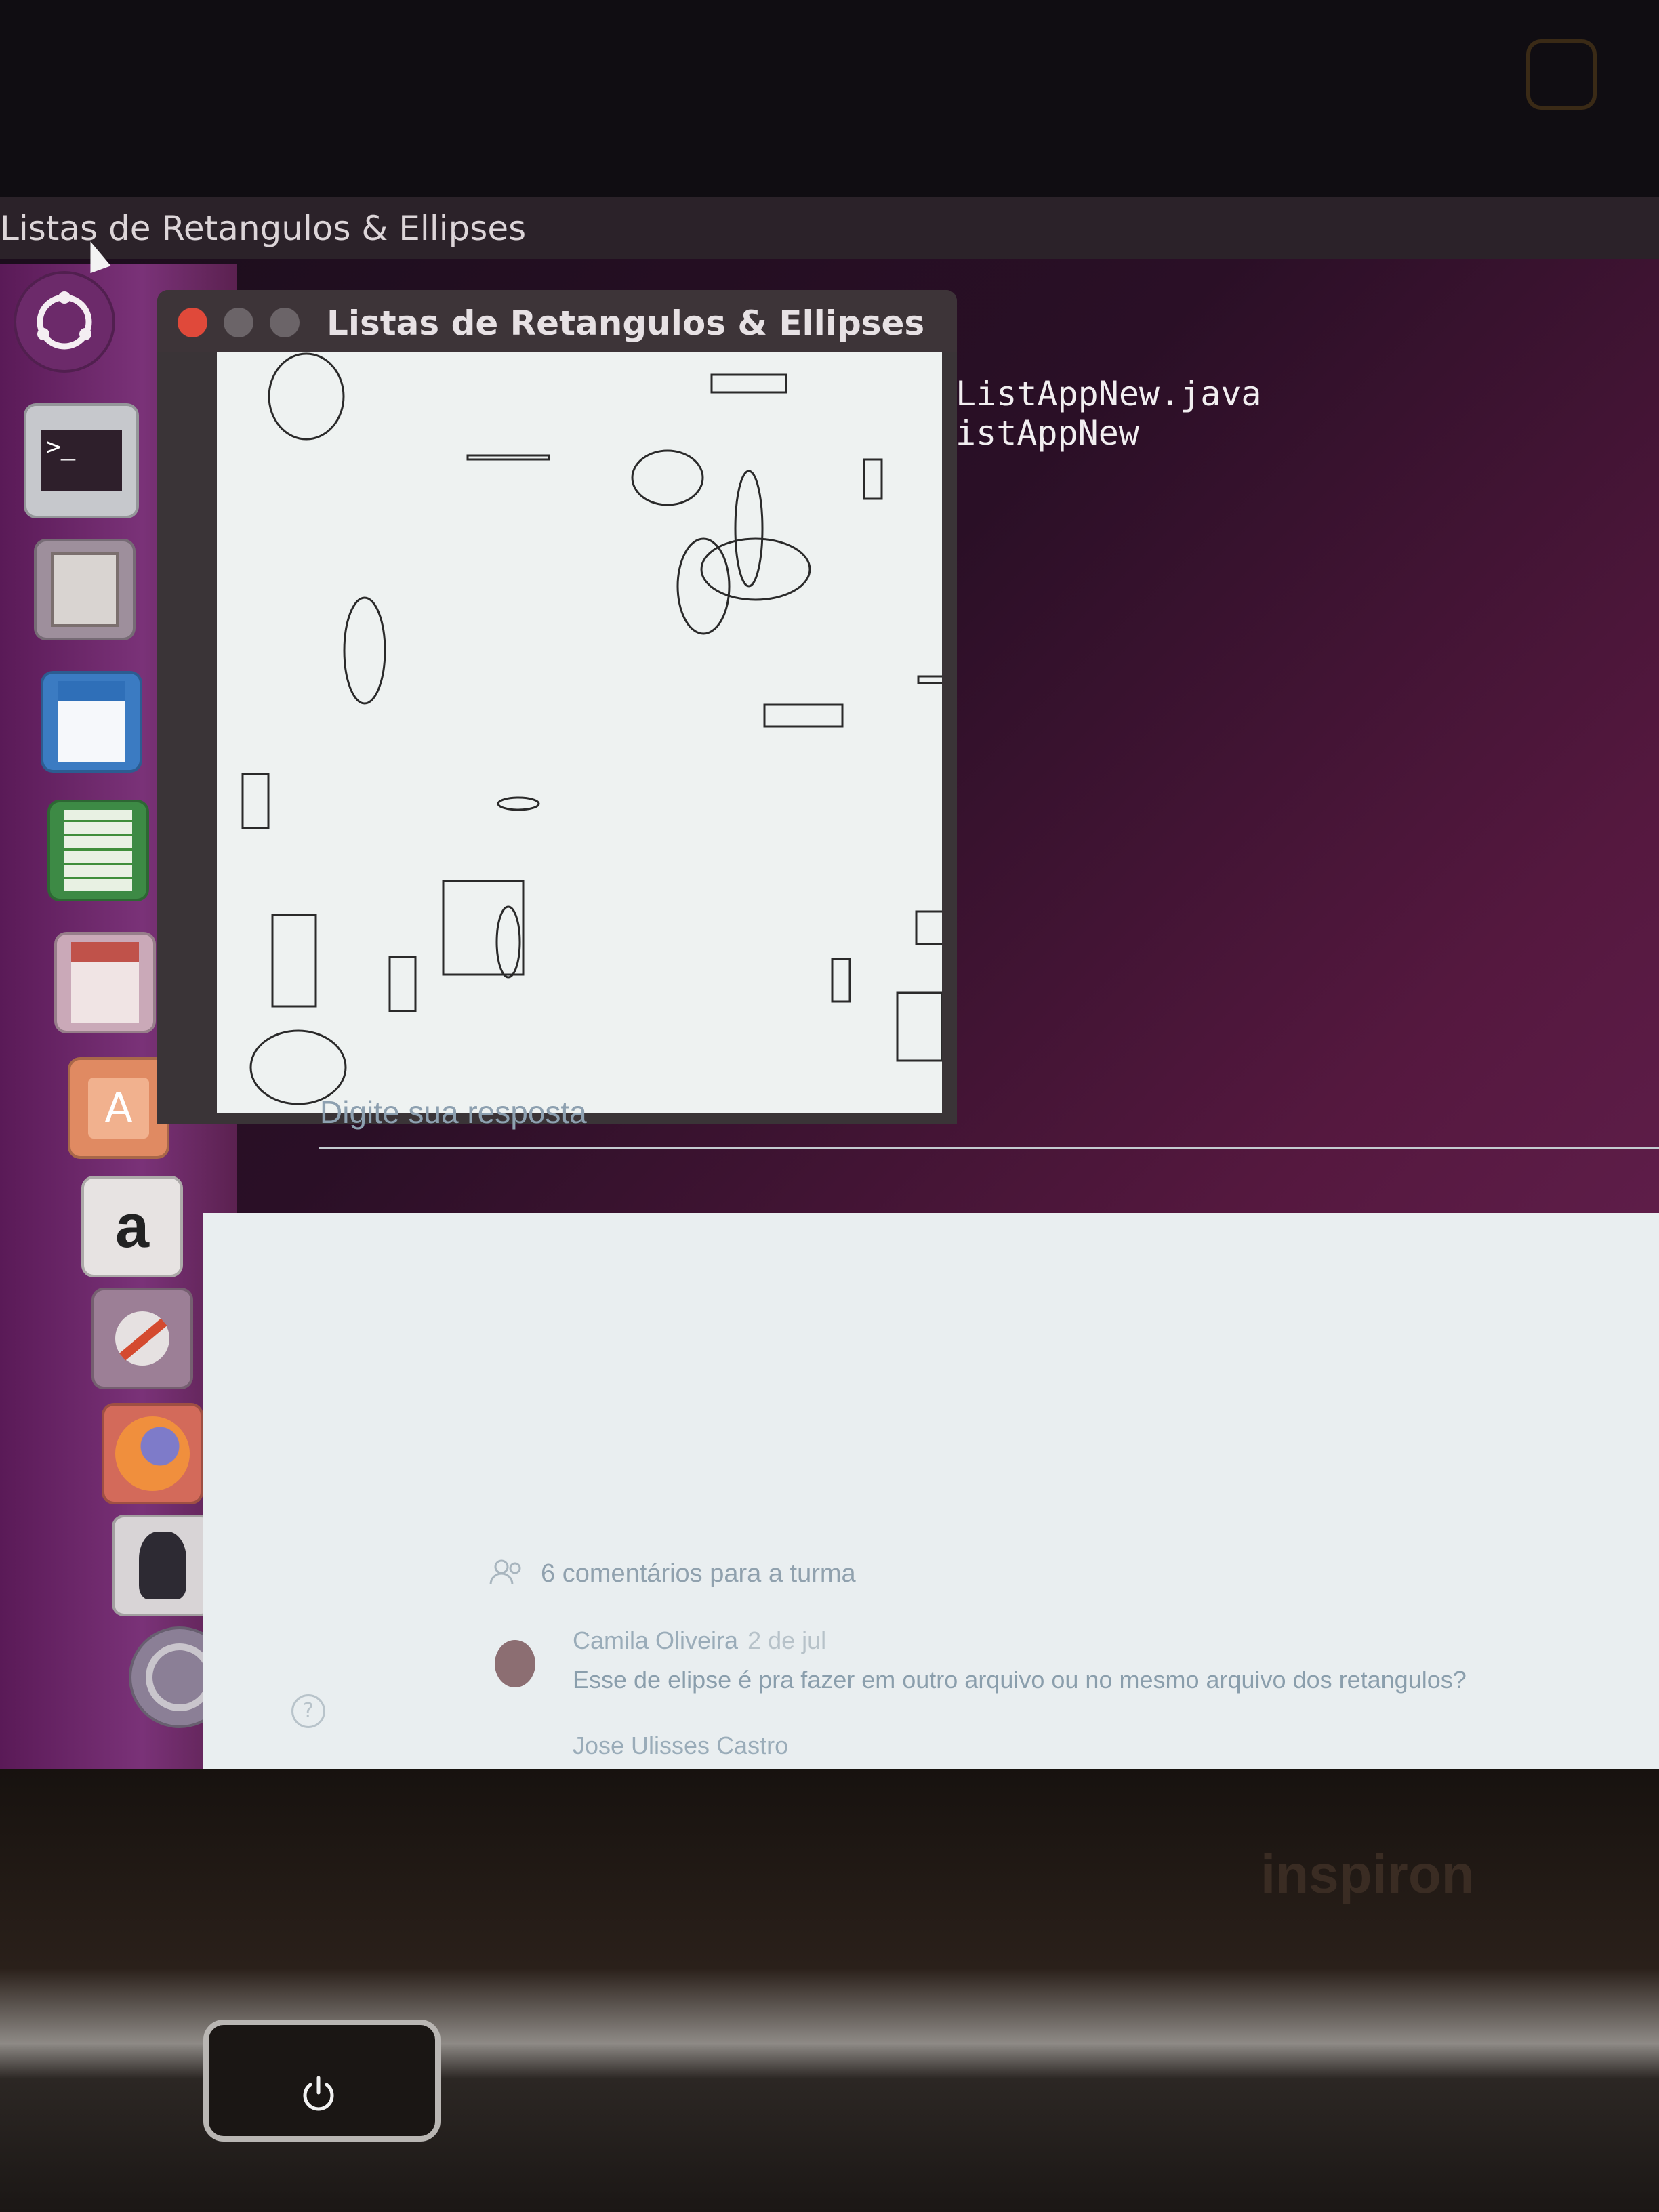 The height and width of the screenshot is (2212, 1659). Describe the element at coordinates (308, 1711) in the screenshot. I see `help-icon: ?` at that location.